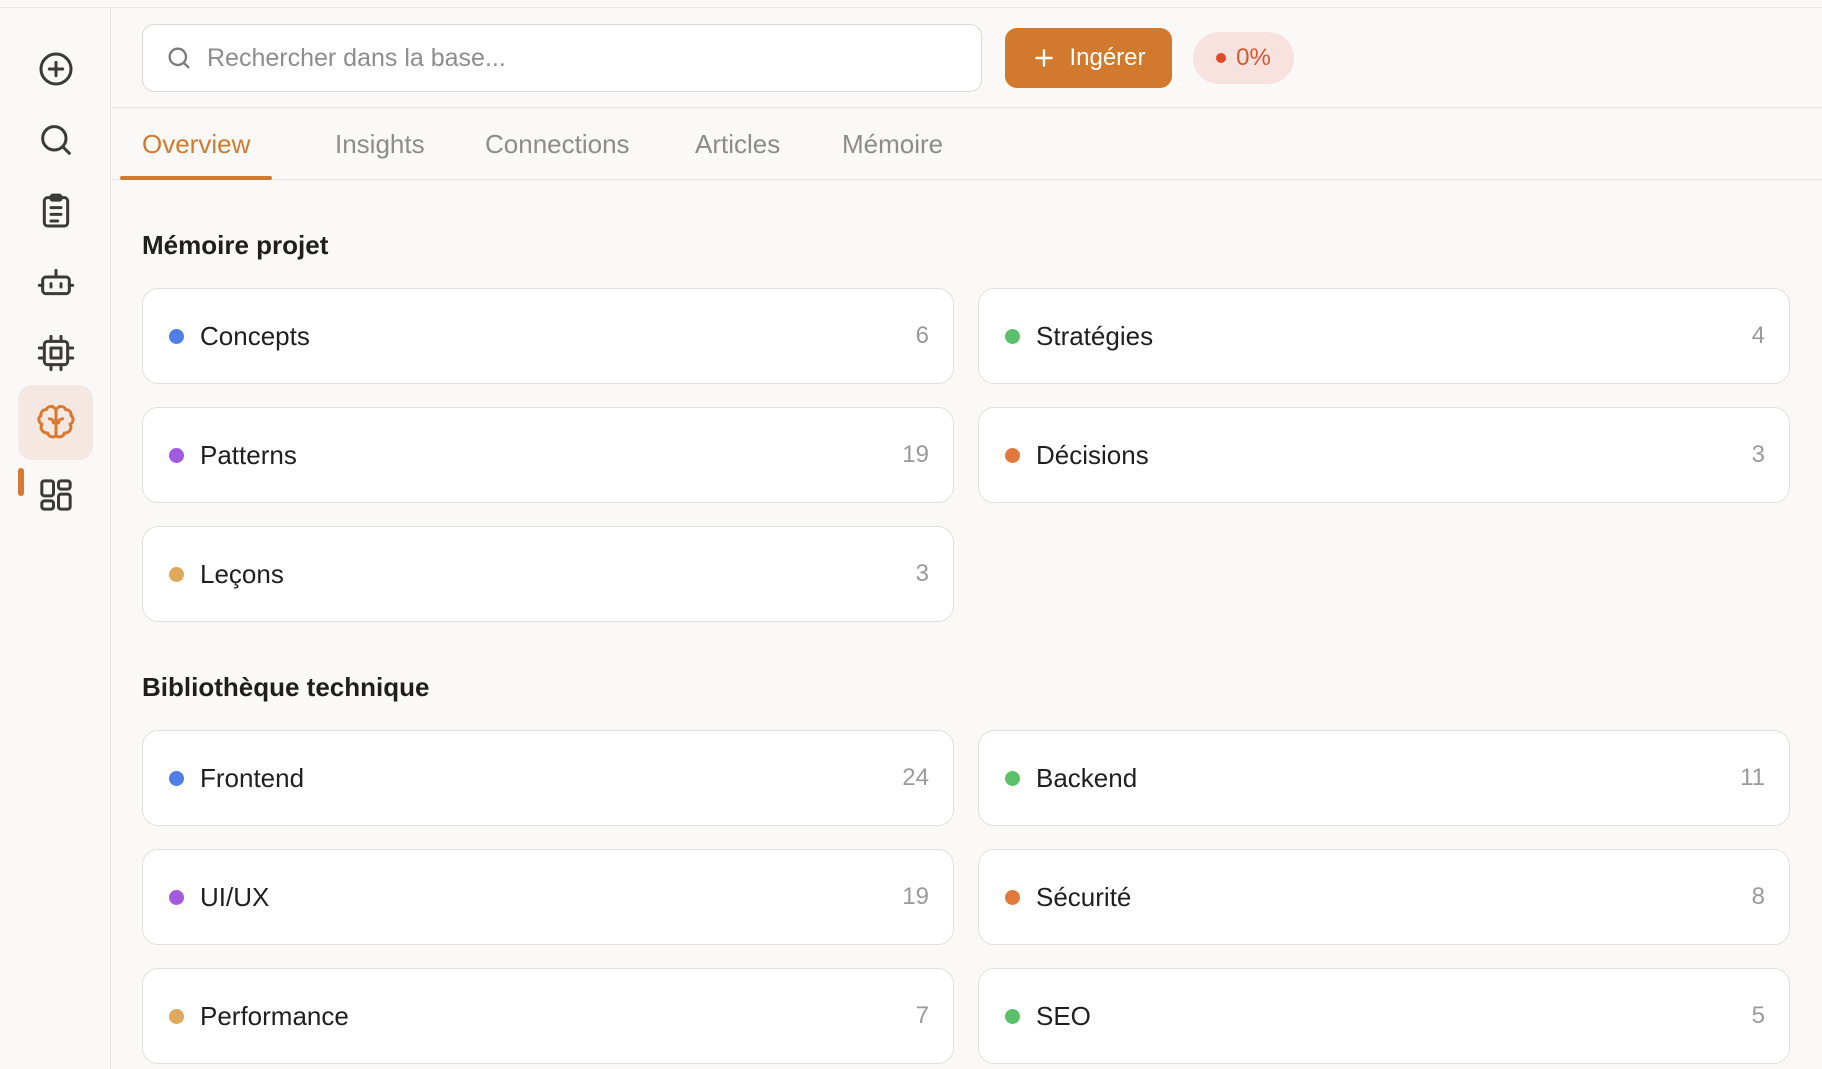 The height and width of the screenshot is (1069, 1822). I want to click on search-input, so click(587, 58).